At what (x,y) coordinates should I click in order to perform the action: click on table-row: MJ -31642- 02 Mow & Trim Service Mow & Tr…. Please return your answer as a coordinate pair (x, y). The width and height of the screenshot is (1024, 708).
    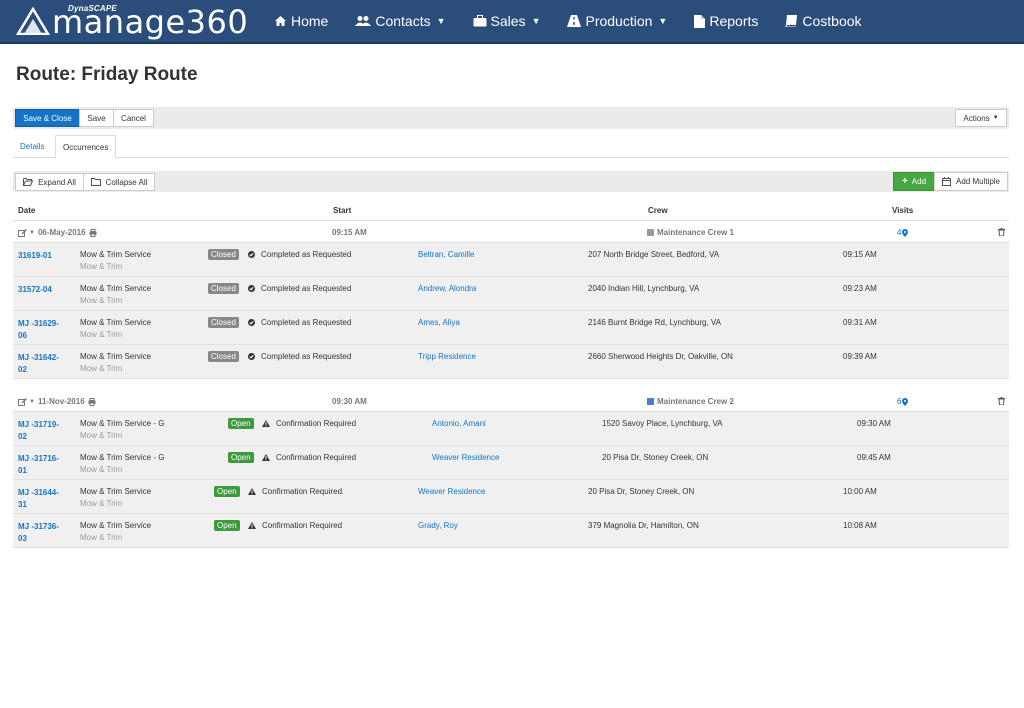
    Looking at the image, I should click on (511, 362).